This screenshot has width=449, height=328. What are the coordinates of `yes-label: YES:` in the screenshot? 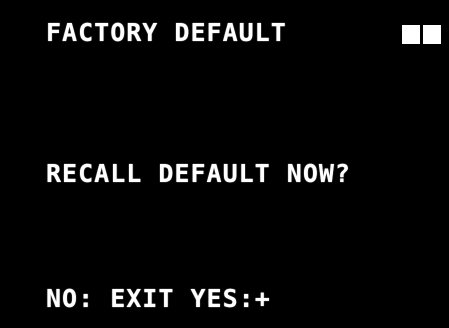 It's located at (222, 298).